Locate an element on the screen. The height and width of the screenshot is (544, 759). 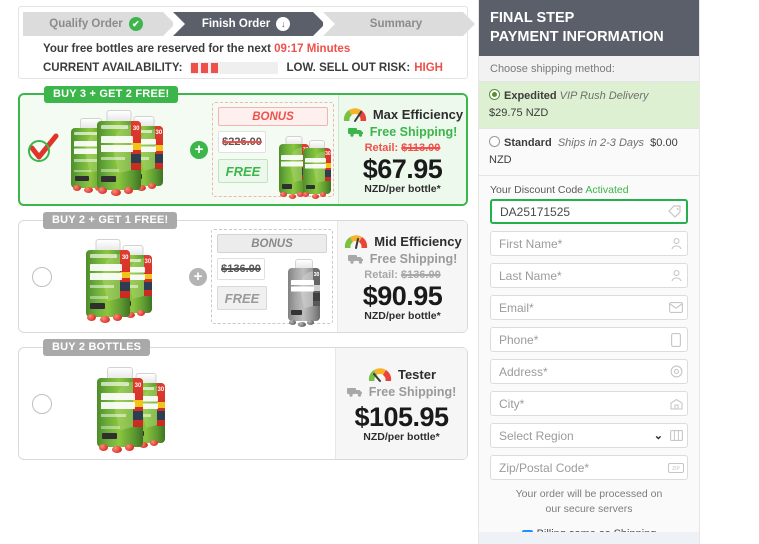
city-field: City* is located at coordinates (589, 404).